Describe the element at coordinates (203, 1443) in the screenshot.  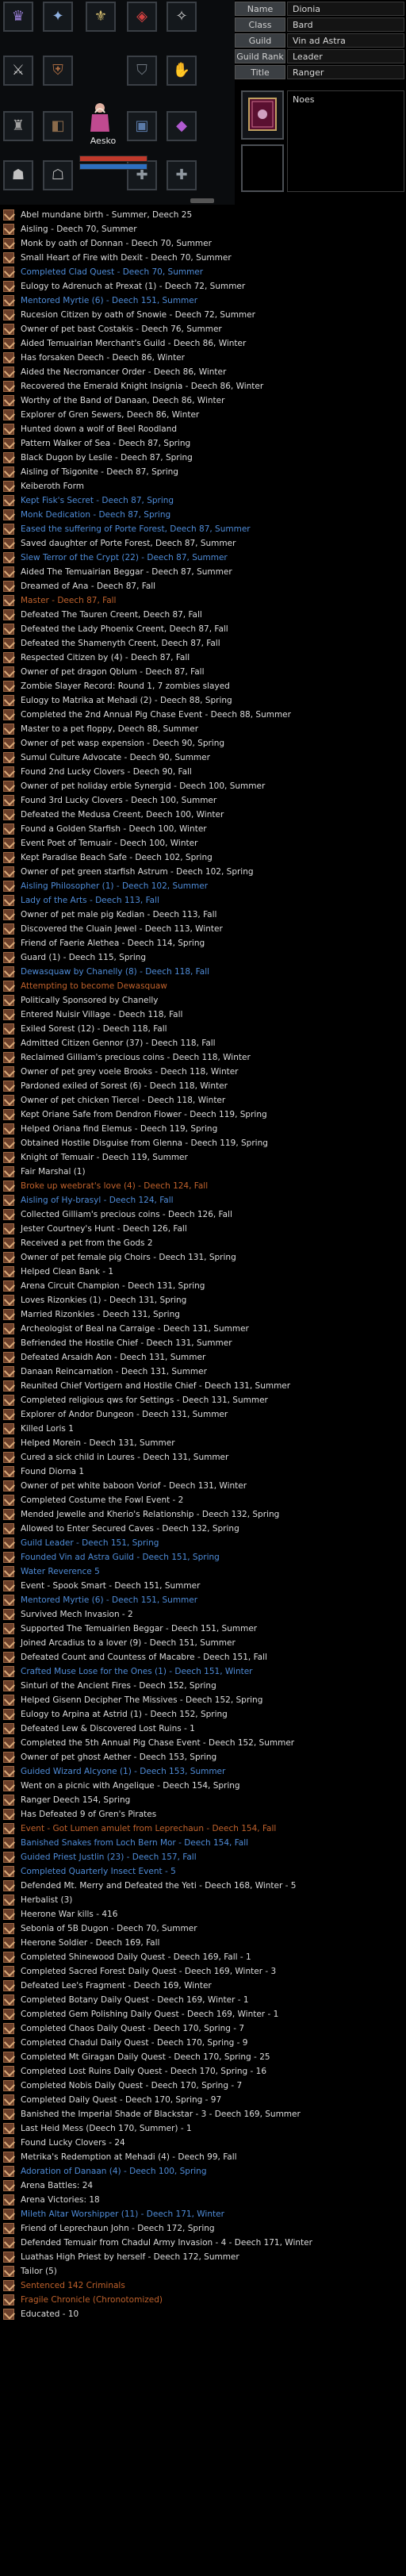
I see `legend-entry: Helped Morein - Deech 131, Summer` at that location.